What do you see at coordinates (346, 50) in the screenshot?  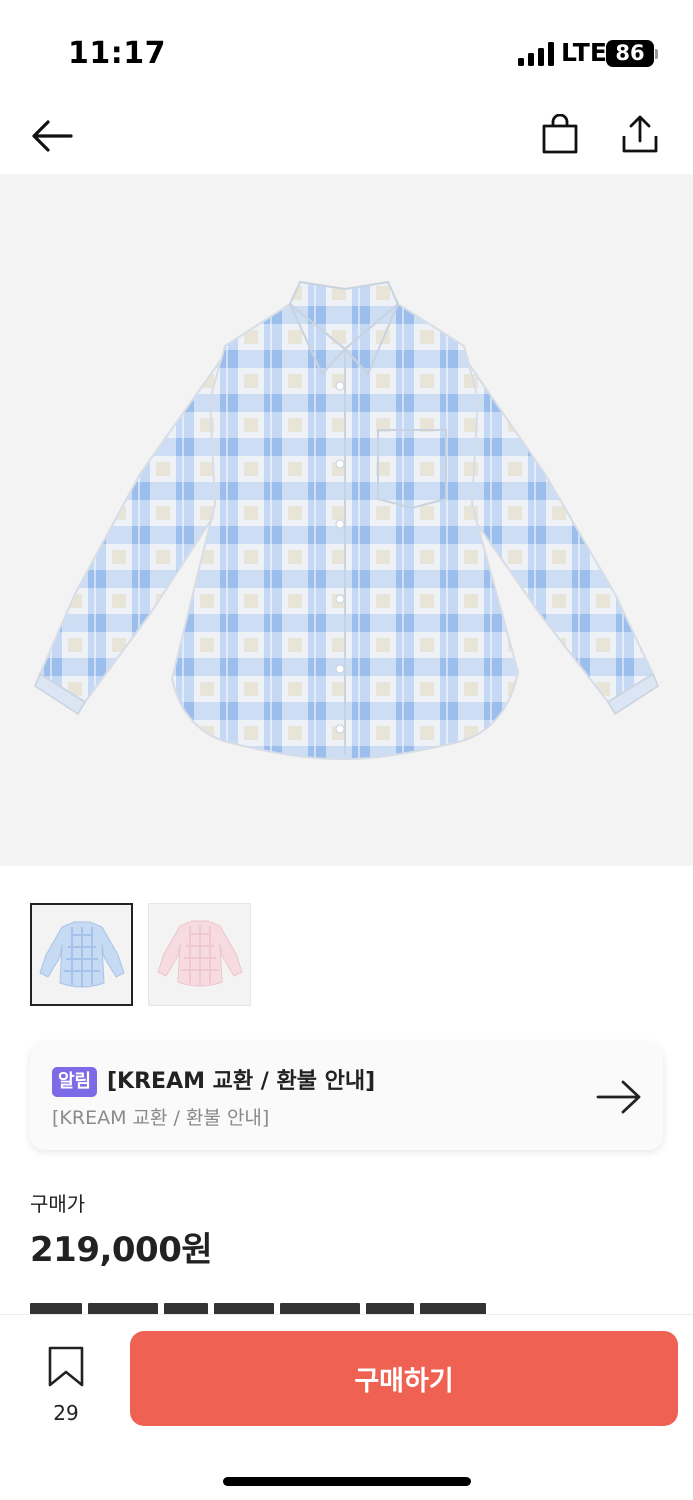 I see `status-bar: 11:17 LTE 86` at bounding box center [346, 50].